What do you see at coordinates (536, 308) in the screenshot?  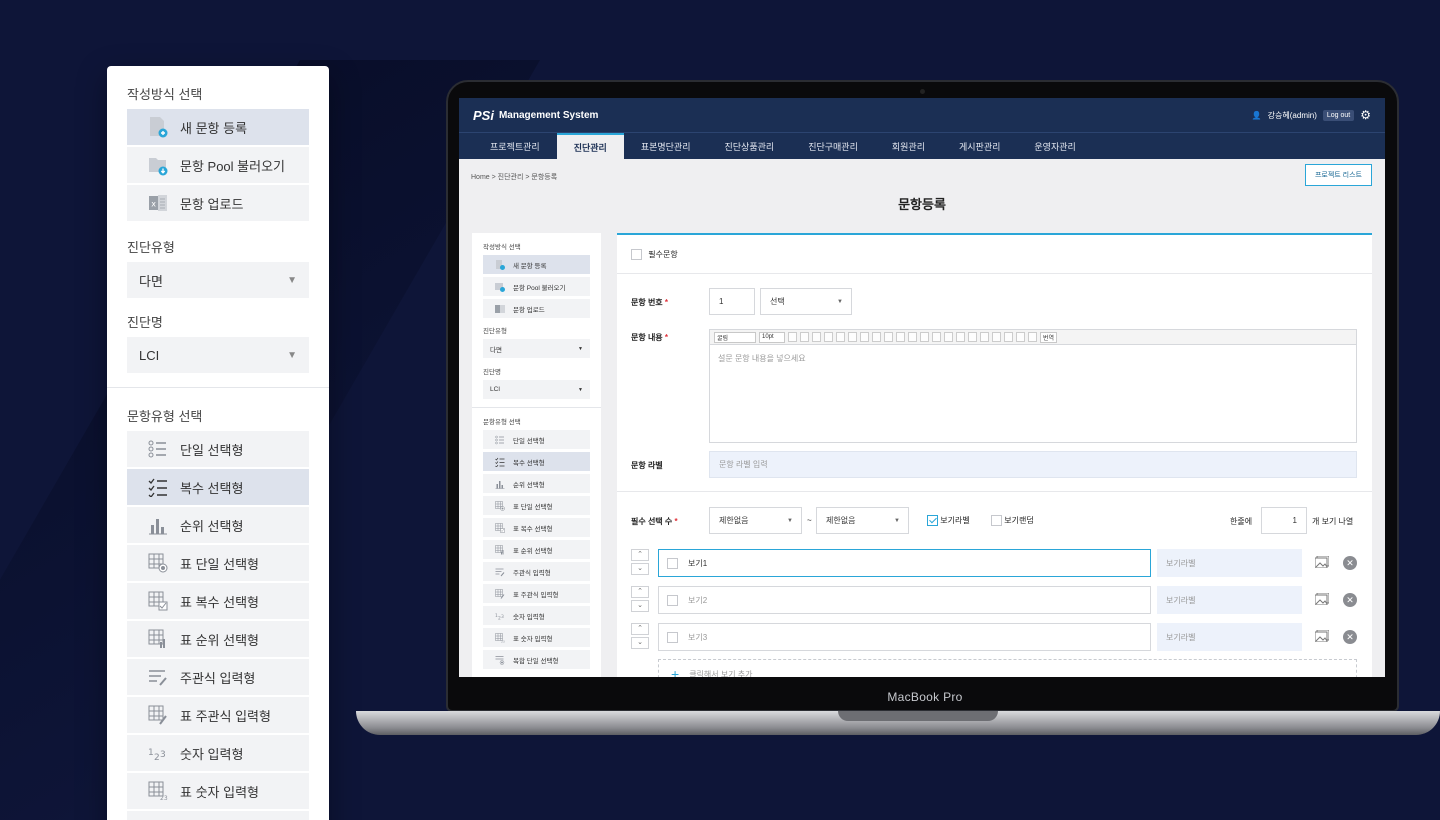 I see `mini-write-method-upload: 문항 업로드` at bounding box center [536, 308].